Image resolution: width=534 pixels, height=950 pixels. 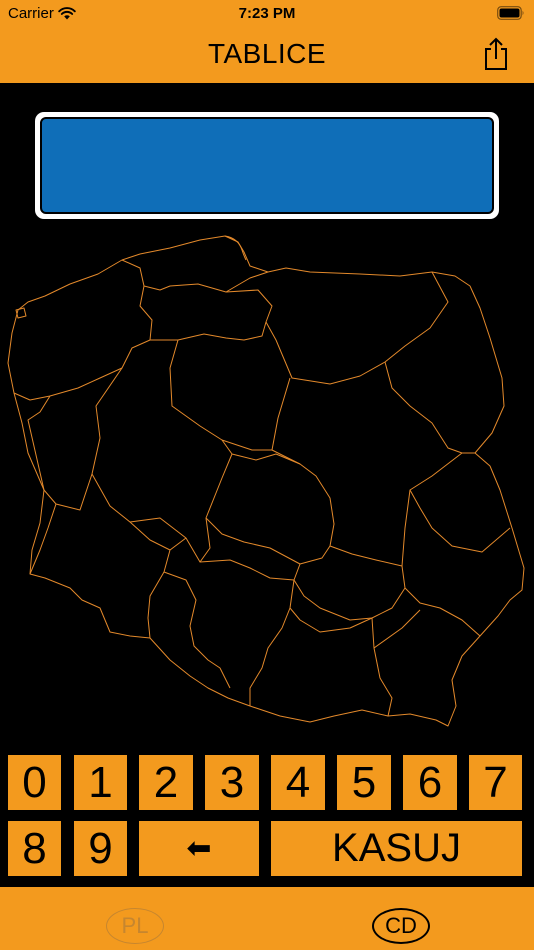 I want to click on battery-icon, so click(x=510, y=13).